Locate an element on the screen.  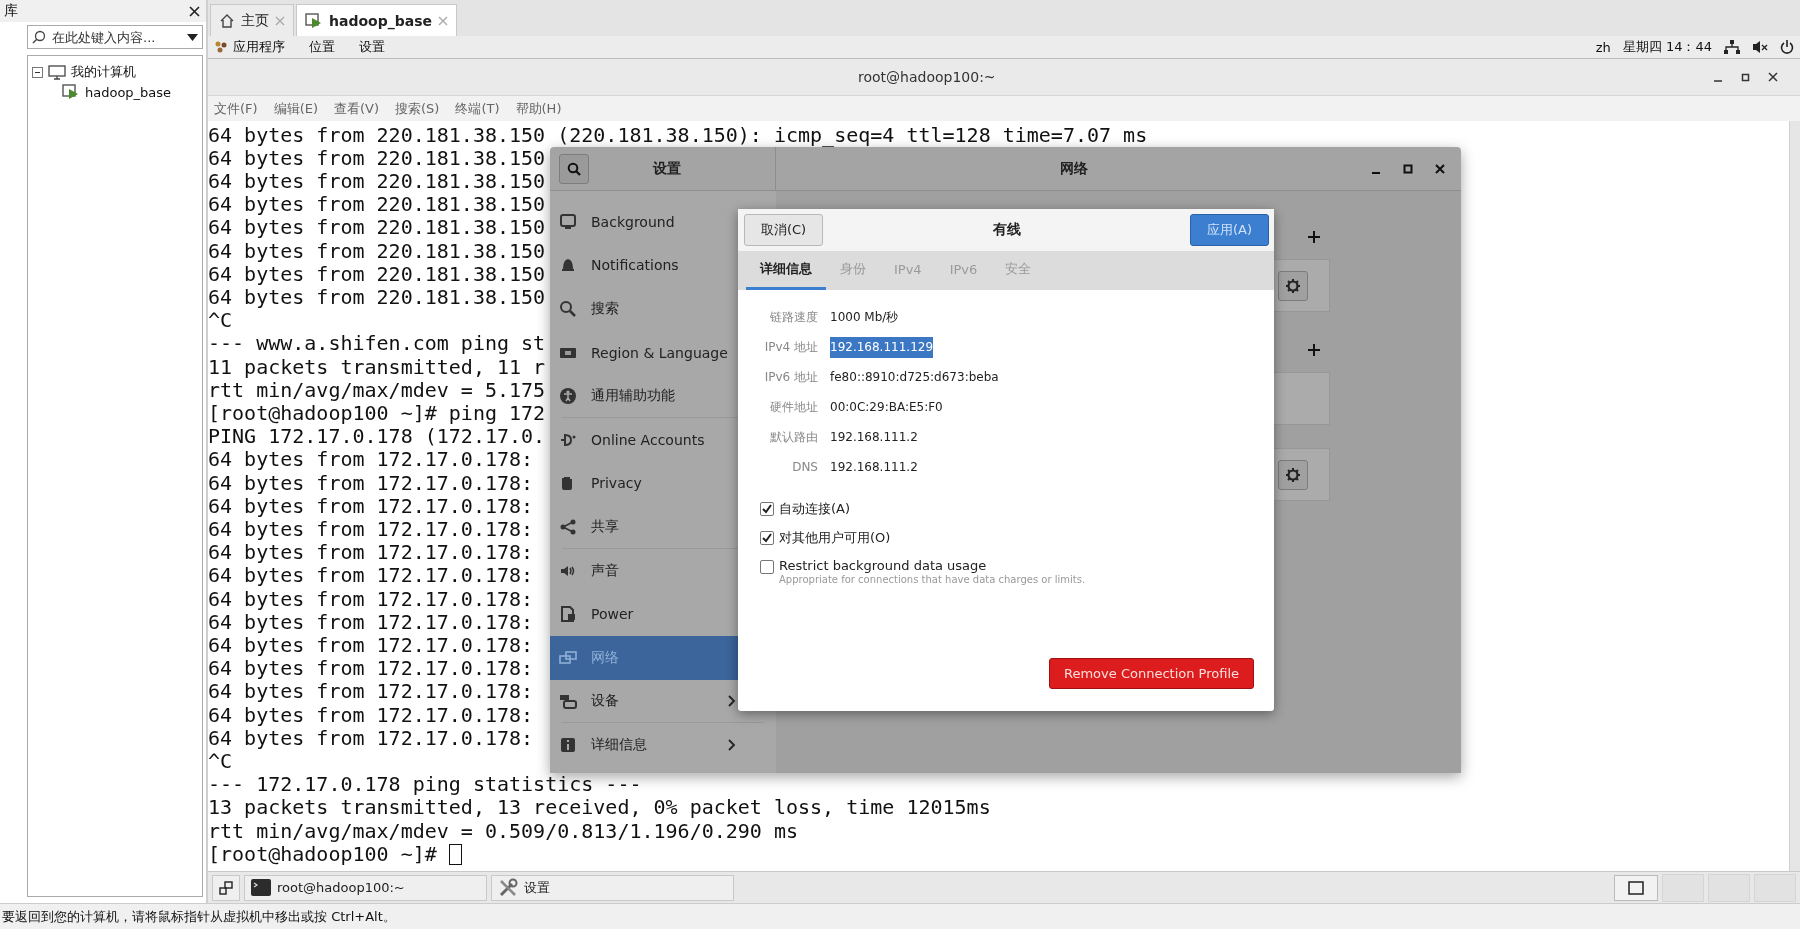
chevron-icon is located at coordinates (732, 744).